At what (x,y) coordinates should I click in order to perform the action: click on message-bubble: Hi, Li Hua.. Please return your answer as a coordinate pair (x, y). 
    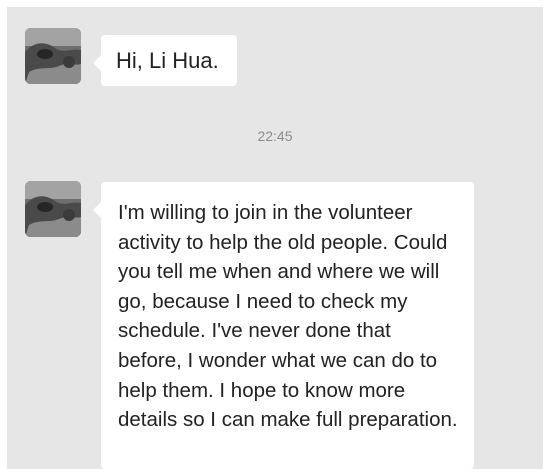
    Looking at the image, I should click on (165, 60).